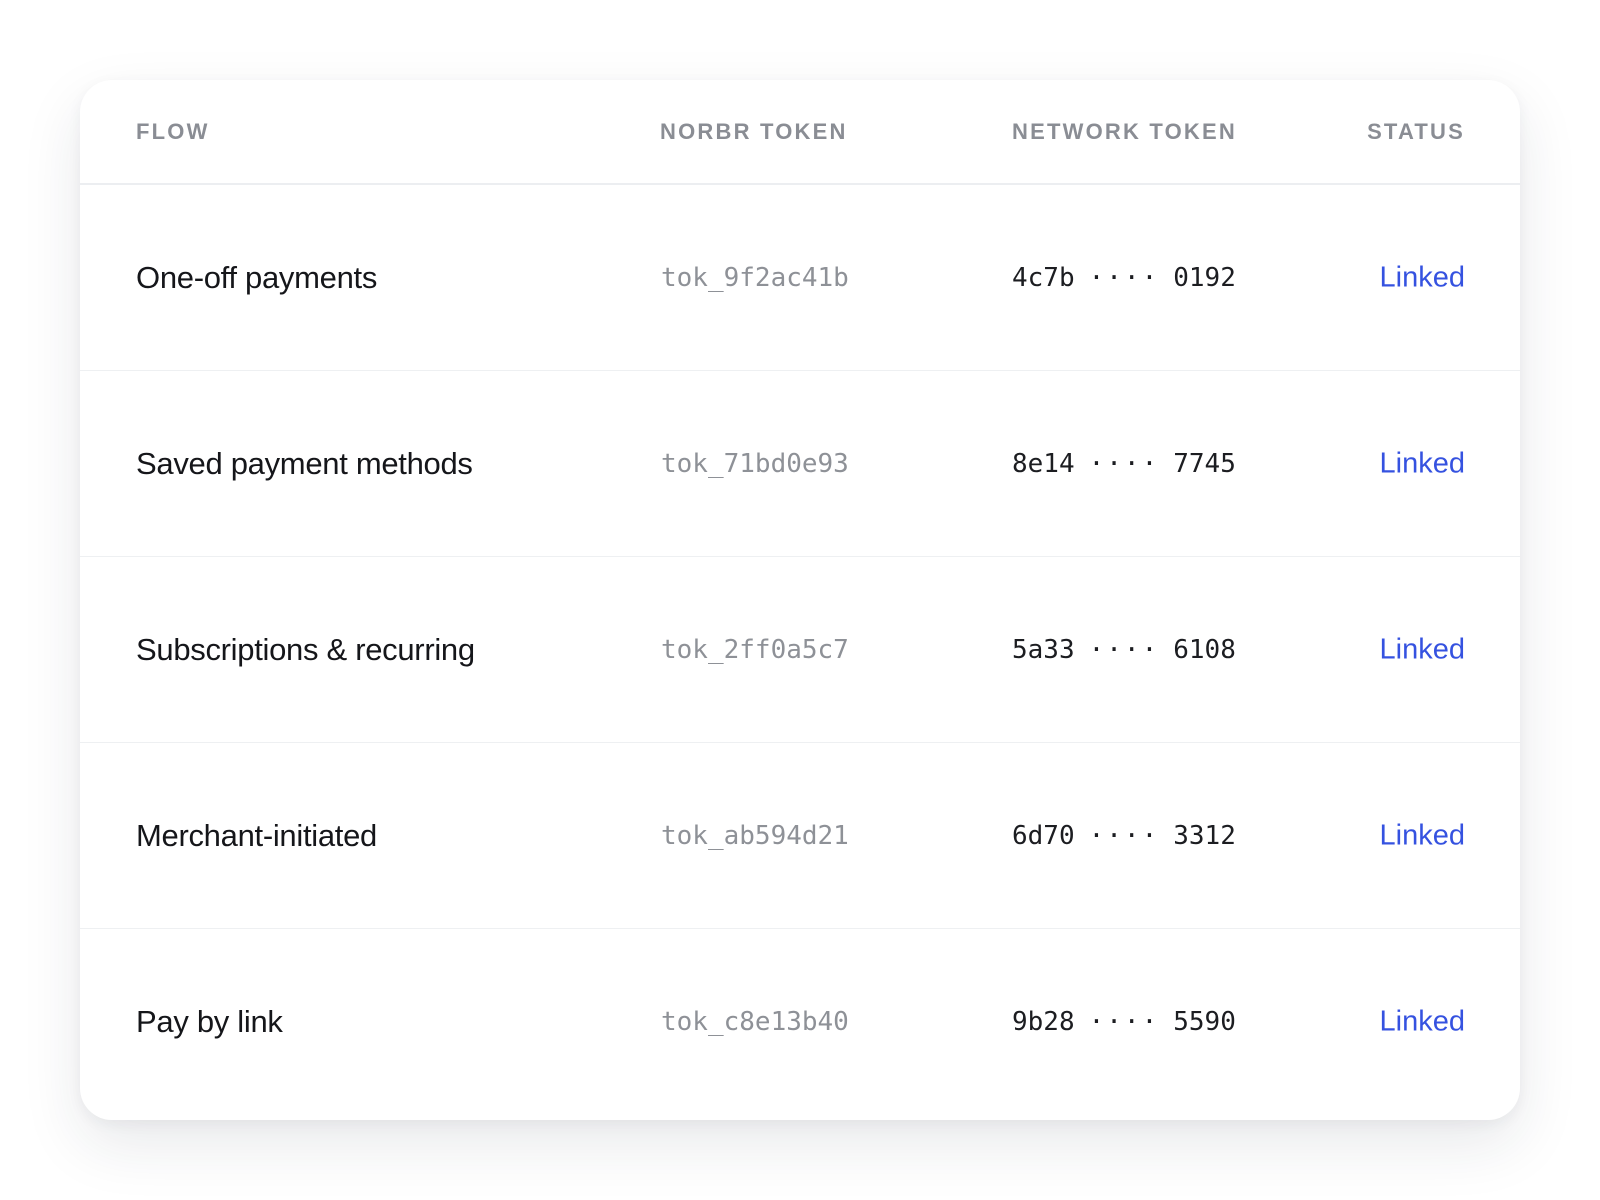  I want to click on network-token-suffix: 3312, so click(1204, 835).